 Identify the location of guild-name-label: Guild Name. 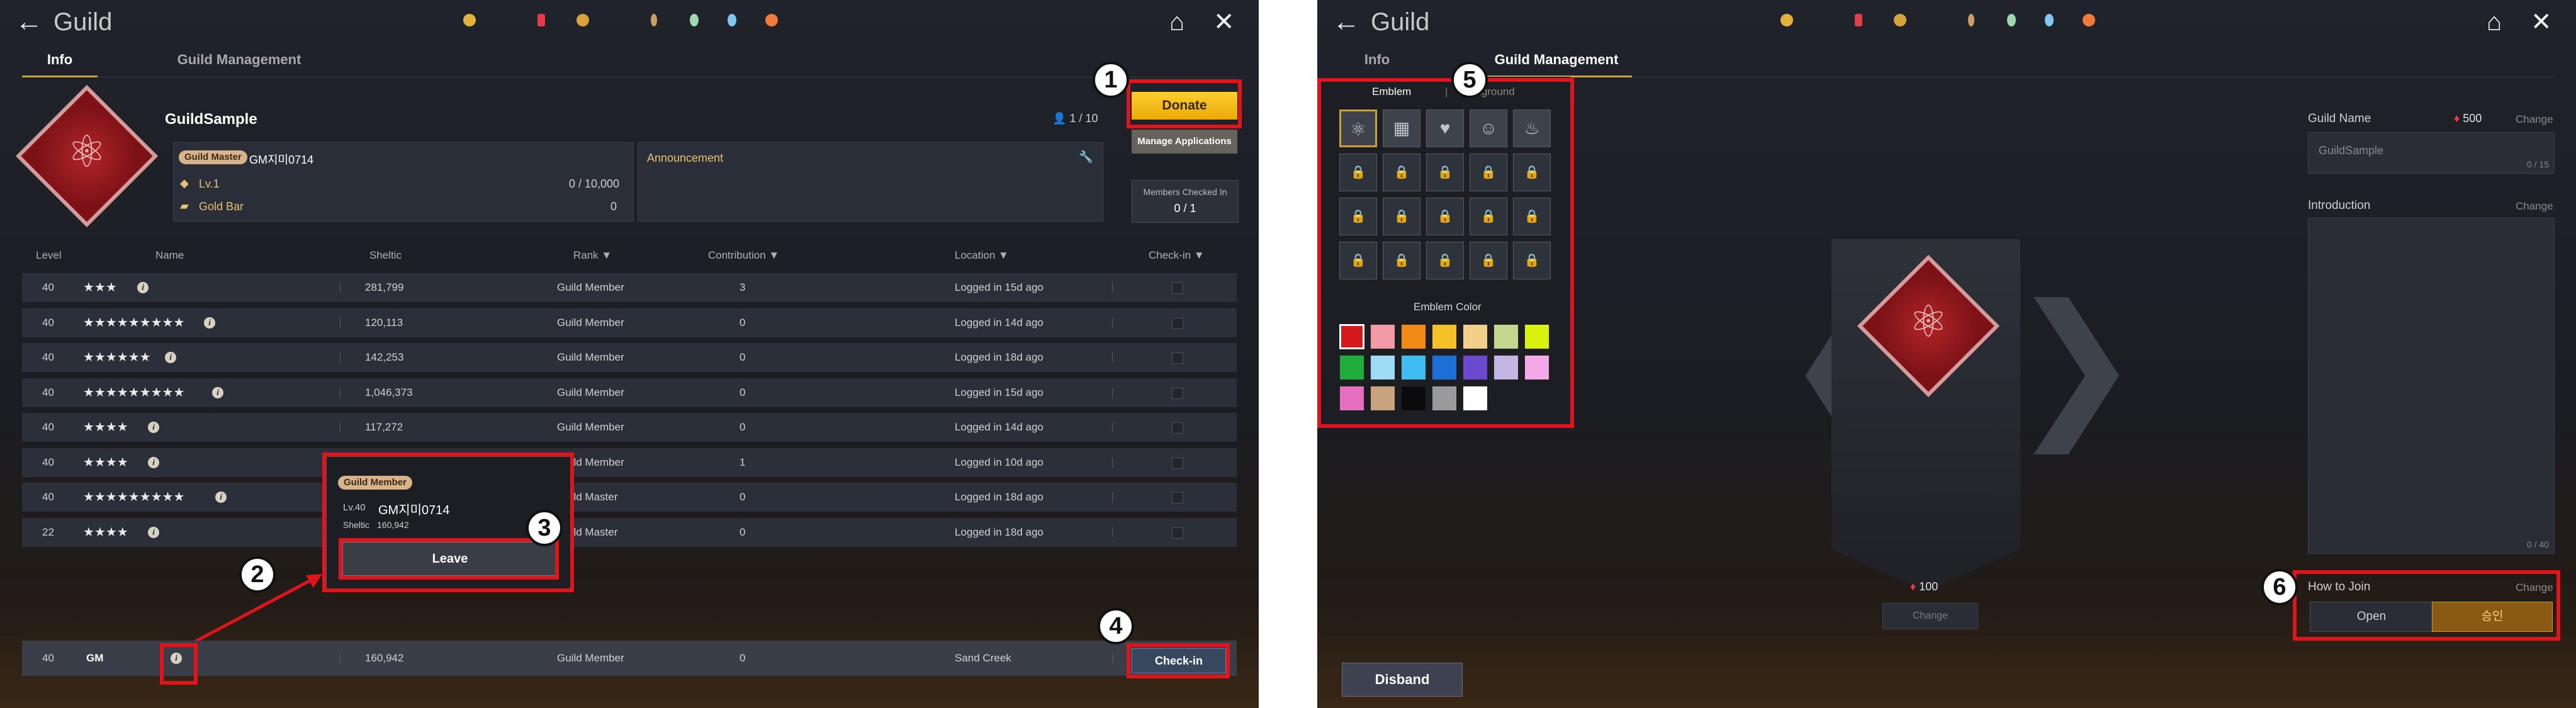
(2339, 118).